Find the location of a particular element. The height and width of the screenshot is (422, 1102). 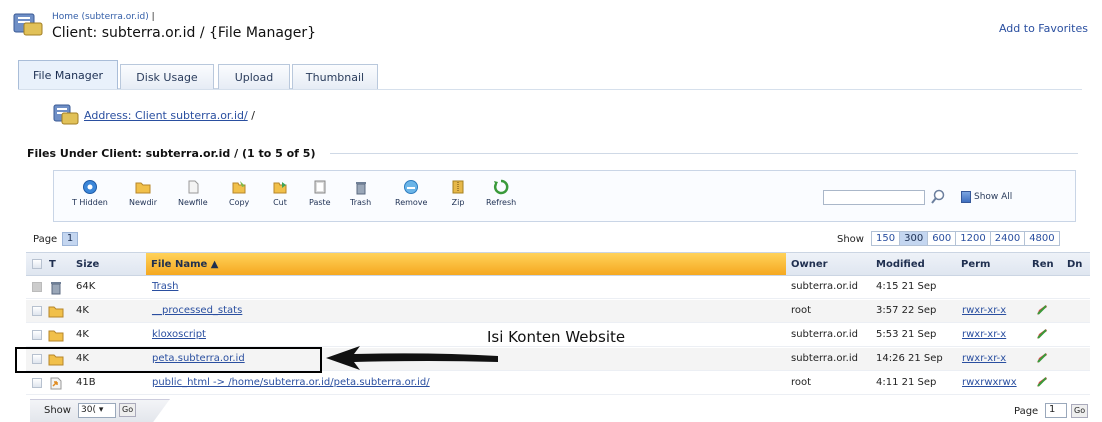

home-link-text: Home (subterra.or.id) is located at coordinates (100, 17).